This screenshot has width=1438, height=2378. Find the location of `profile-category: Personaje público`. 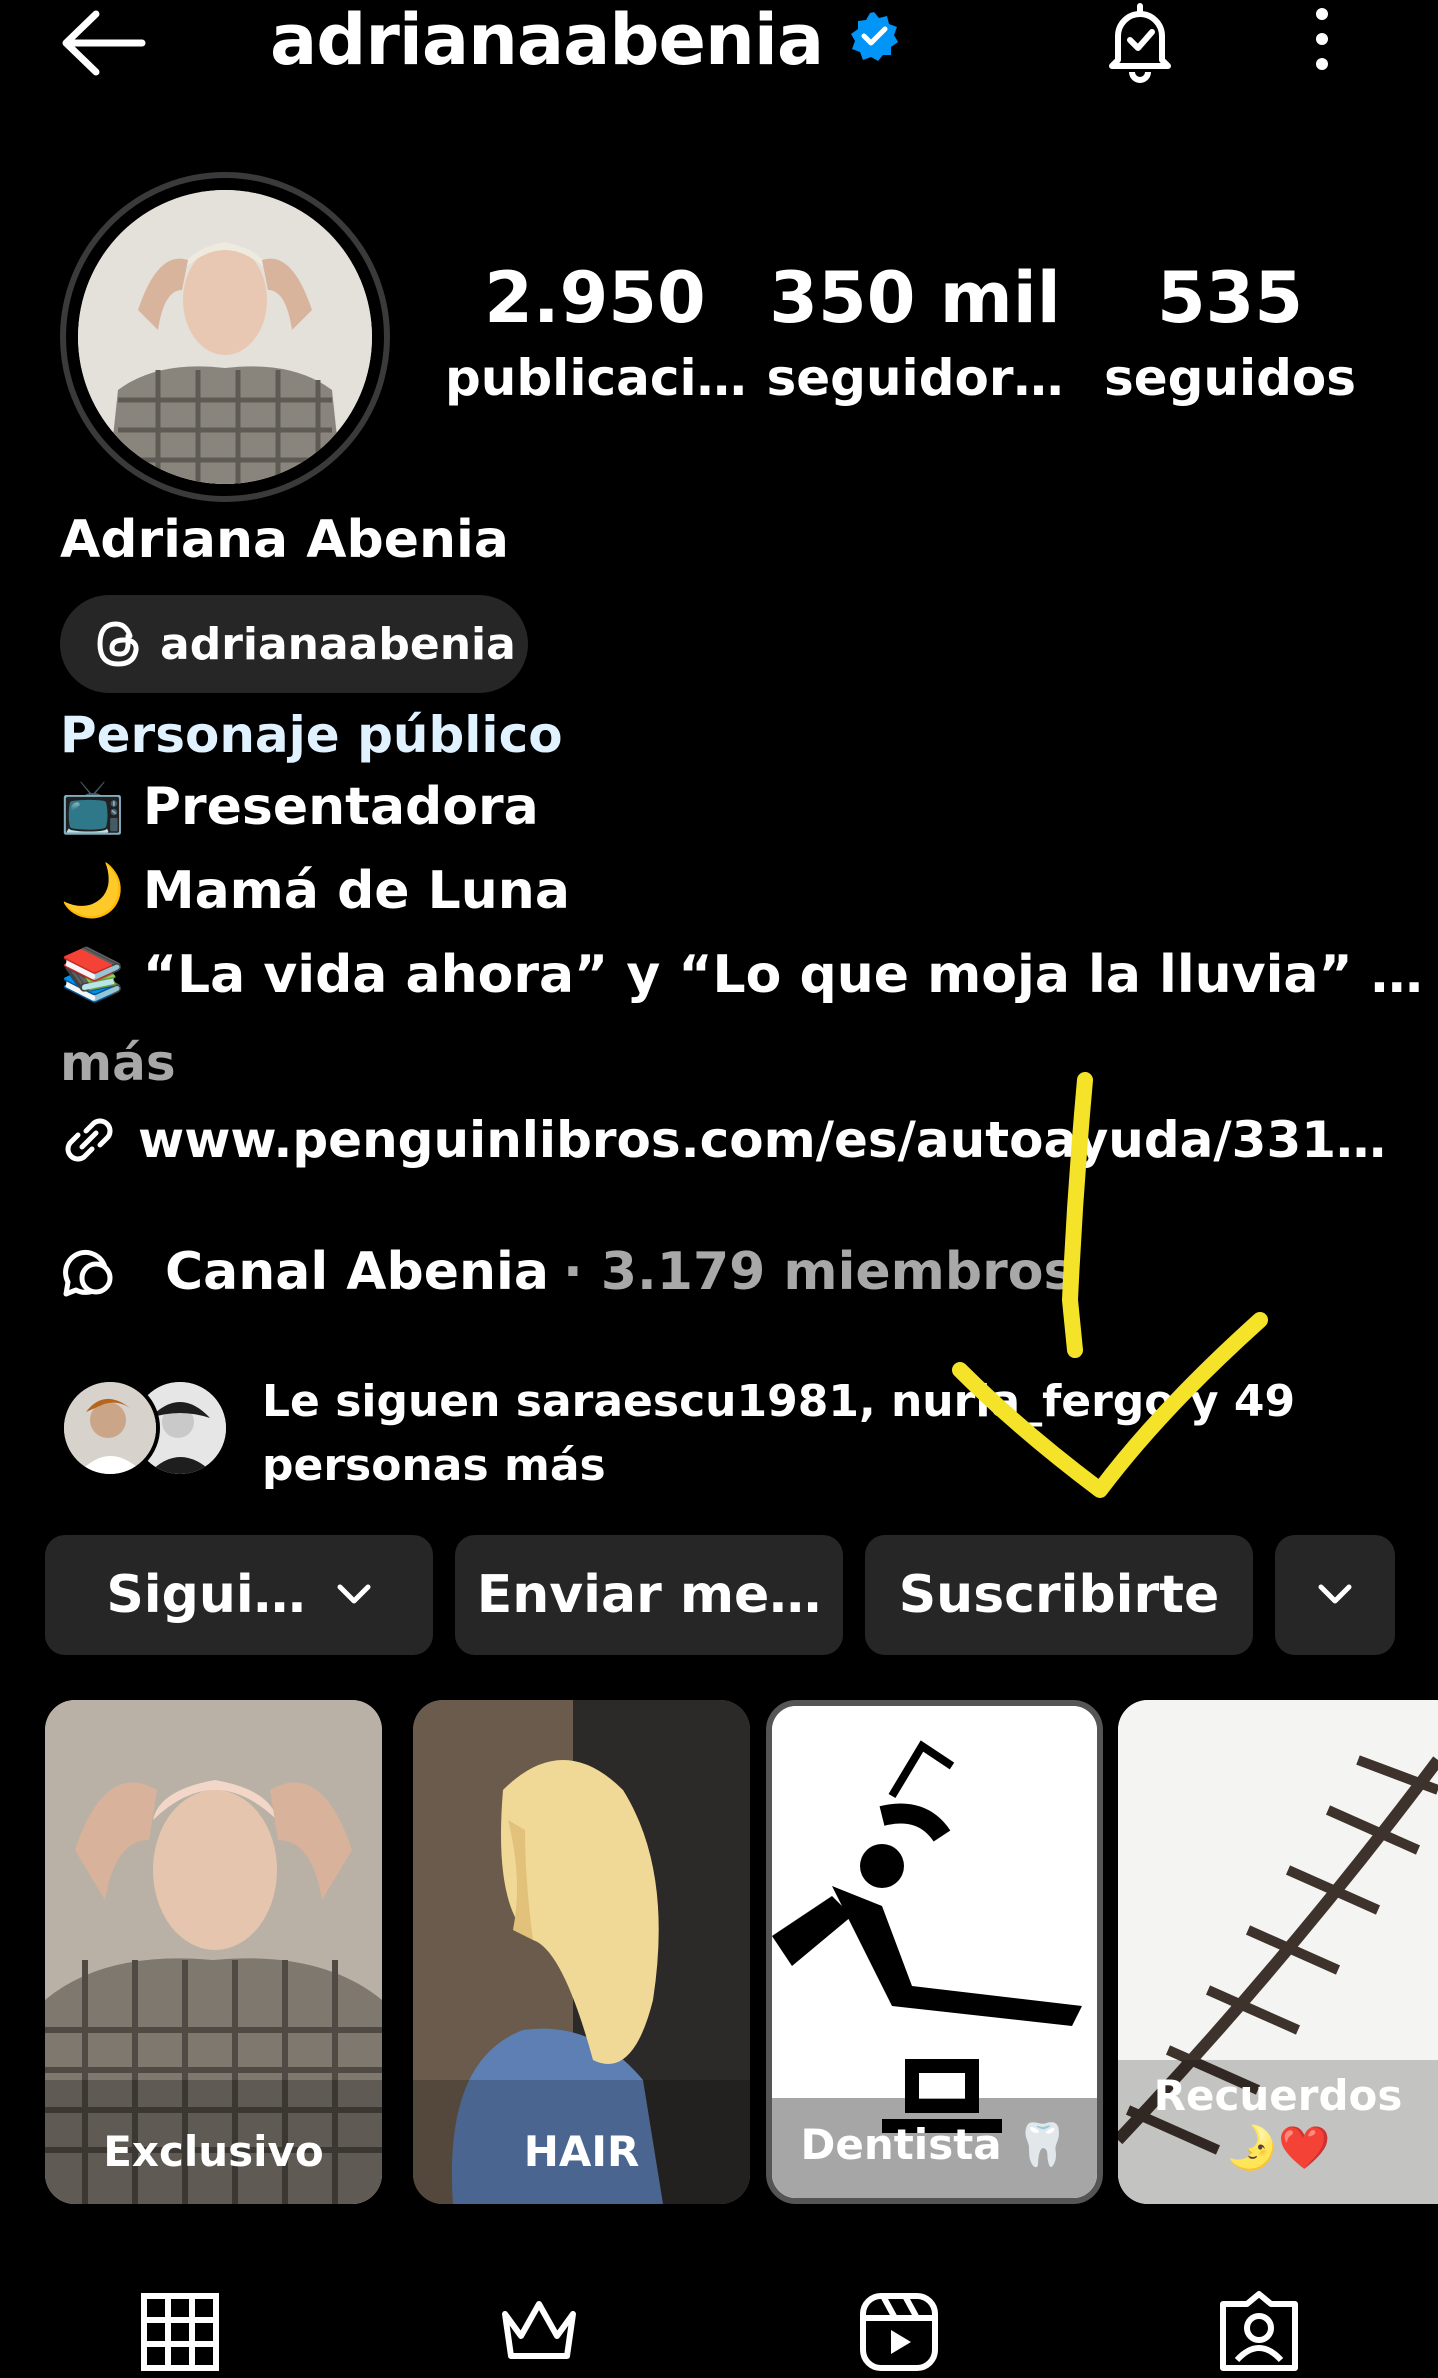

profile-category: Personaje público is located at coordinates (311, 735).